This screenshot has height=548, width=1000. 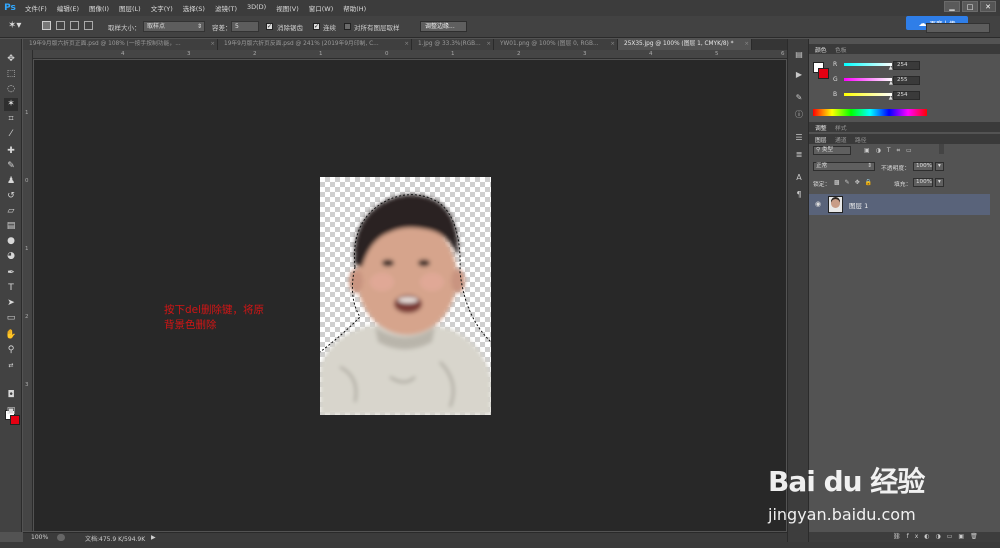 I want to click on swap-colors-icon: ⇄, so click(x=11, y=365).